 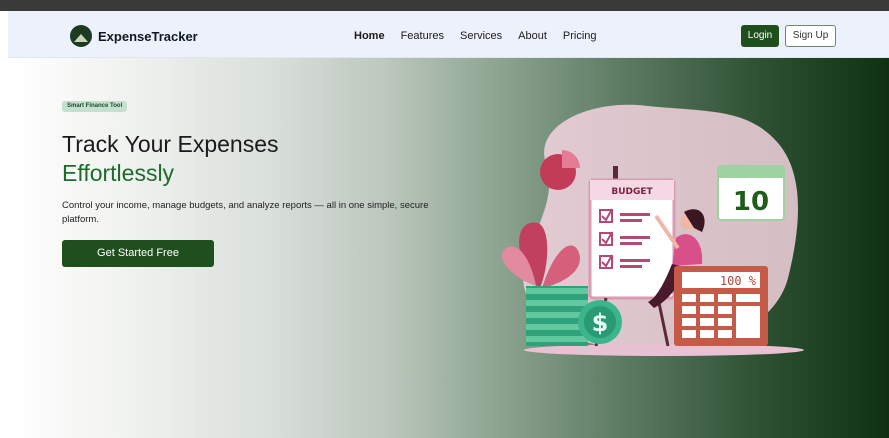 I want to click on get-started-button: Get Started Free, so click(x=138, y=253).